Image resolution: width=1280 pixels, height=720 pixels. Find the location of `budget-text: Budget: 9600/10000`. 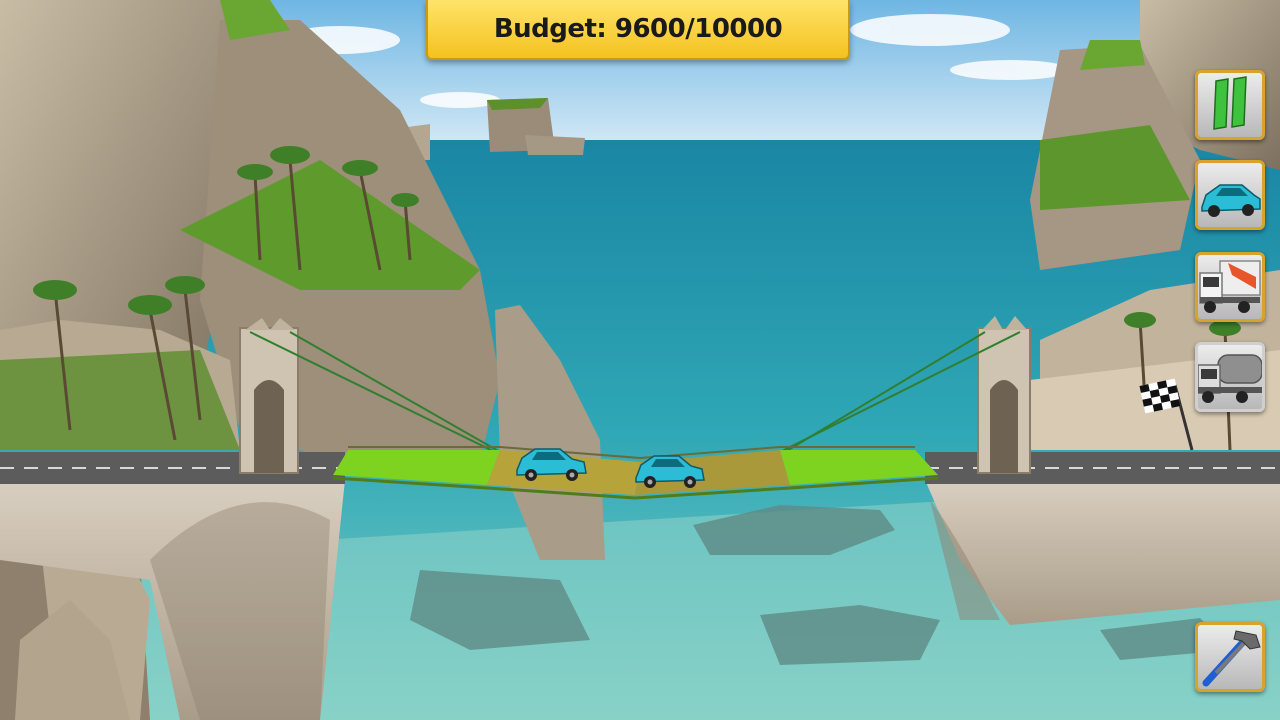

budget-text: Budget: 9600/10000 is located at coordinates (638, 29).